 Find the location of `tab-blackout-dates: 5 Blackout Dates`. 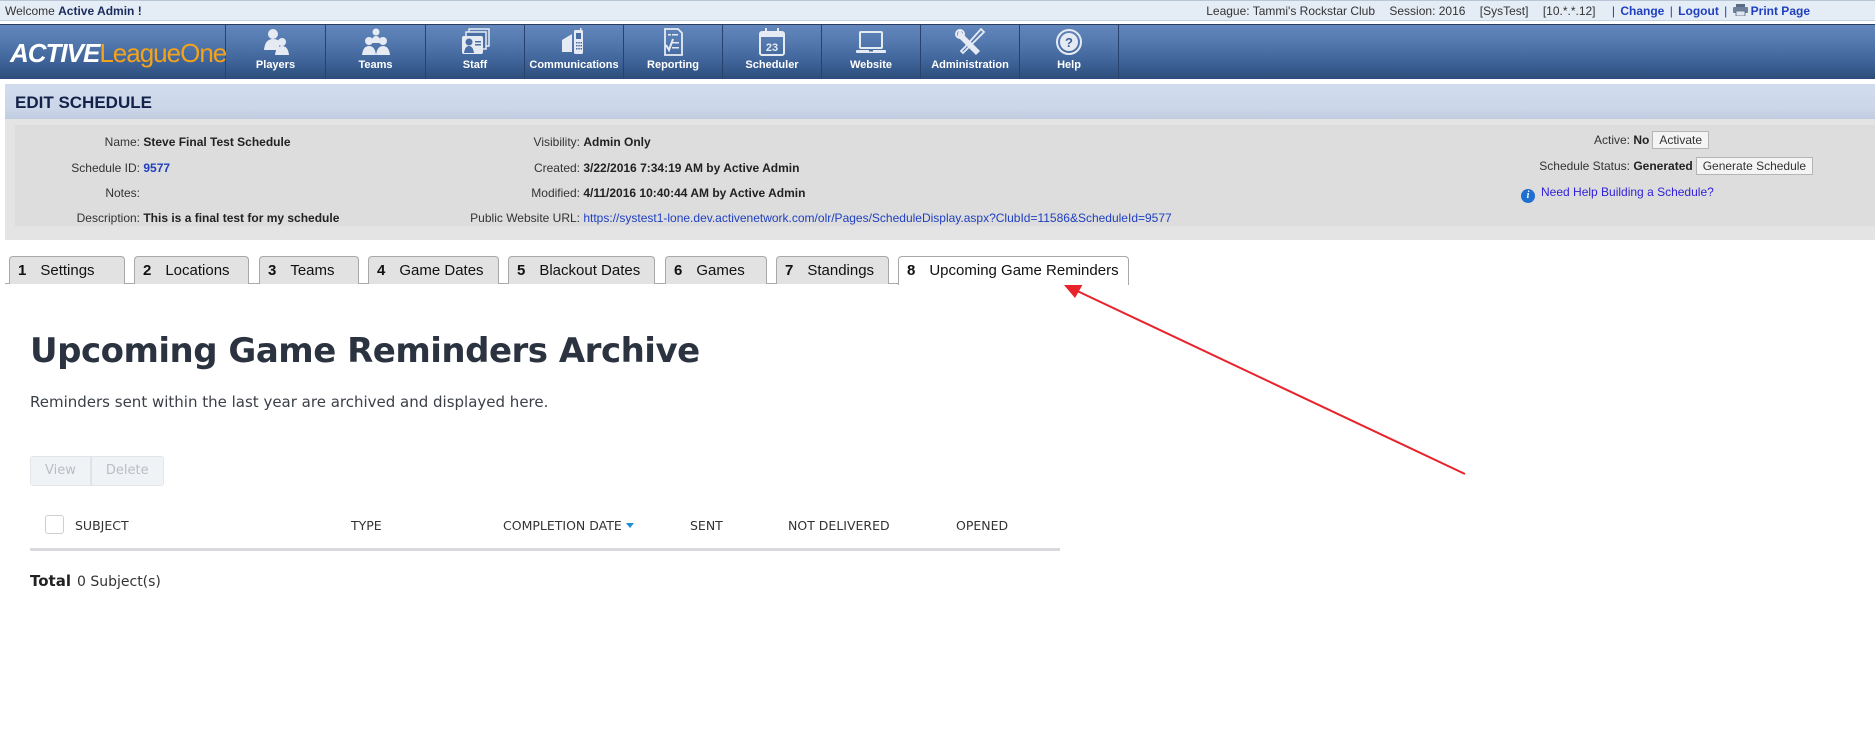

tab-blackout-dates: 5 Blackout Dates is located at coordinates (581, 270).